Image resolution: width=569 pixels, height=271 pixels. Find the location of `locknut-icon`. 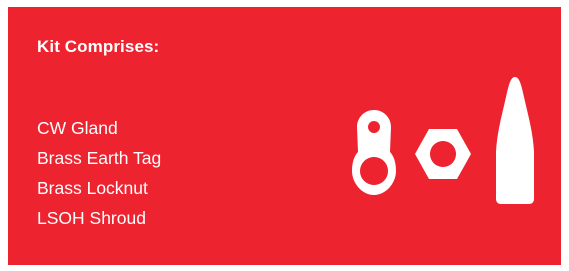

locknut-icon is located at coordinates (443, 154).